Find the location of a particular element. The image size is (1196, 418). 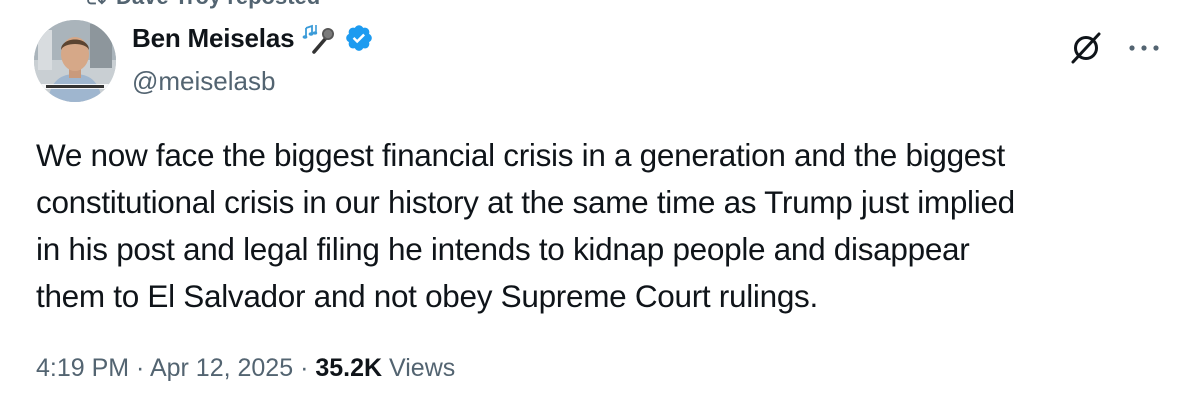

repost-icon is located at coordinates (96, 2).